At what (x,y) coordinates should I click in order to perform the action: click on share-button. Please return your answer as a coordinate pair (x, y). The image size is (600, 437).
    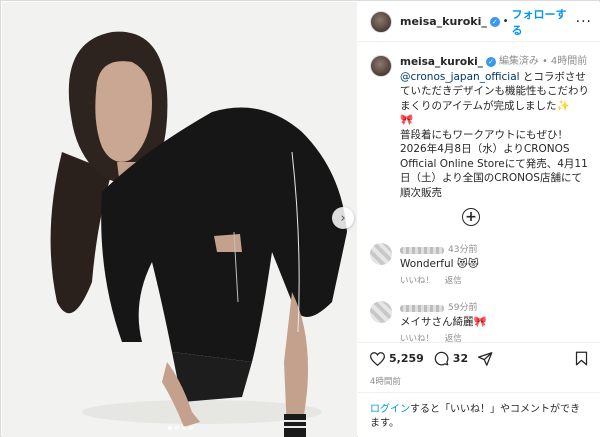
    Looking at the image, I should click on (485, 358).